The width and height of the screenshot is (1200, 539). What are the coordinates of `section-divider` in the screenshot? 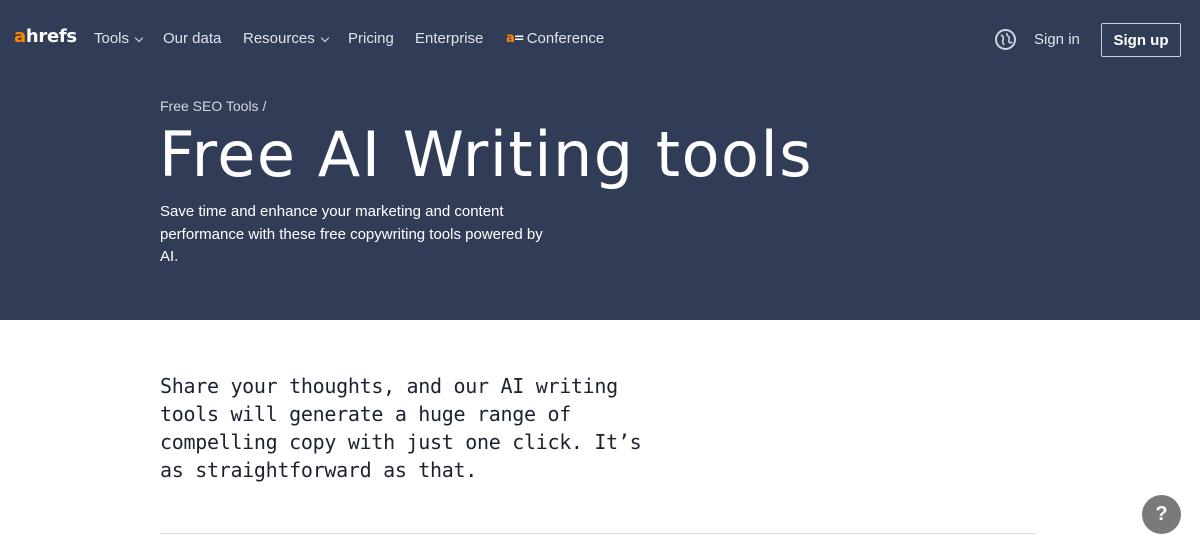 It's located at (598, 533).